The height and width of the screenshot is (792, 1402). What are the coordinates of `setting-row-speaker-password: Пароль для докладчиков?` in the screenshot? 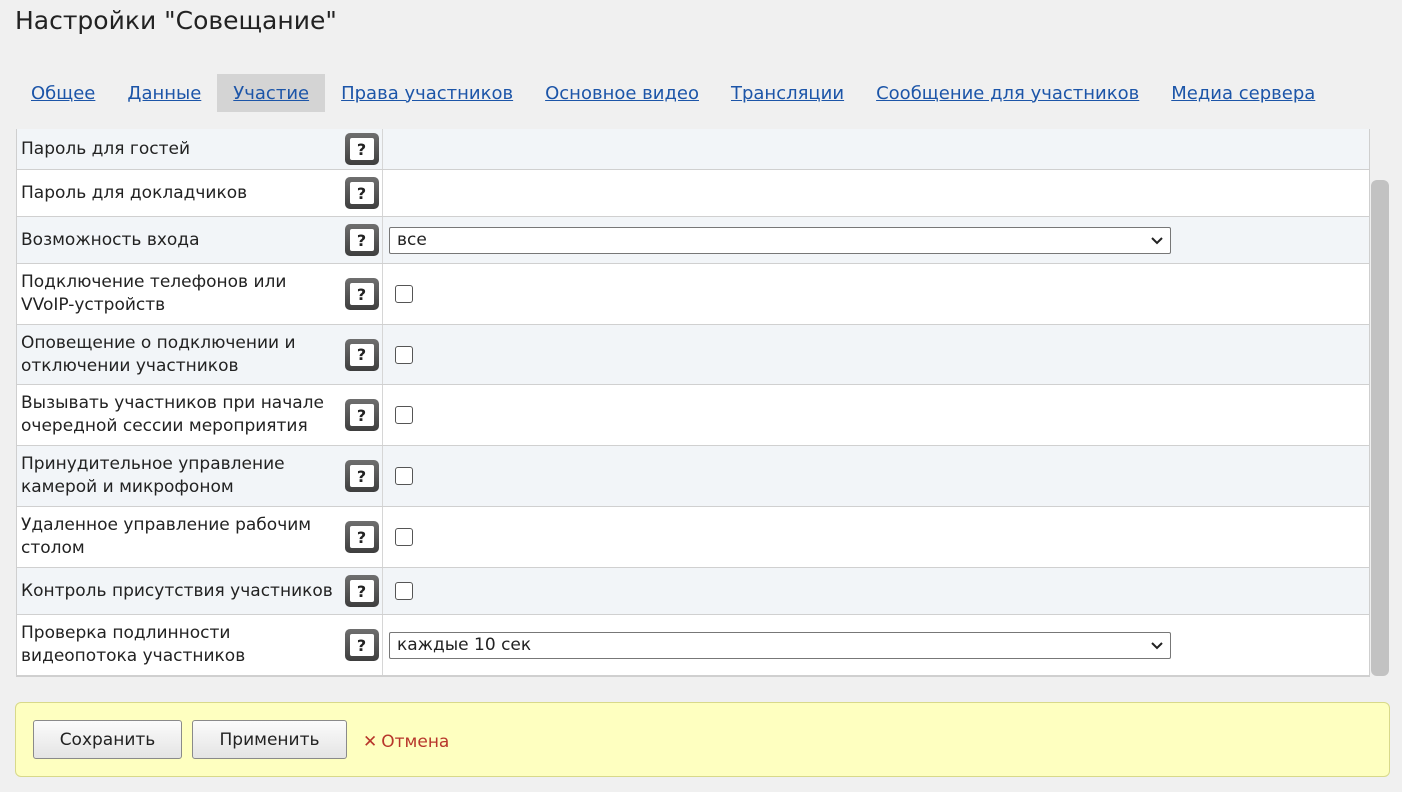 It's located at (693, 193).